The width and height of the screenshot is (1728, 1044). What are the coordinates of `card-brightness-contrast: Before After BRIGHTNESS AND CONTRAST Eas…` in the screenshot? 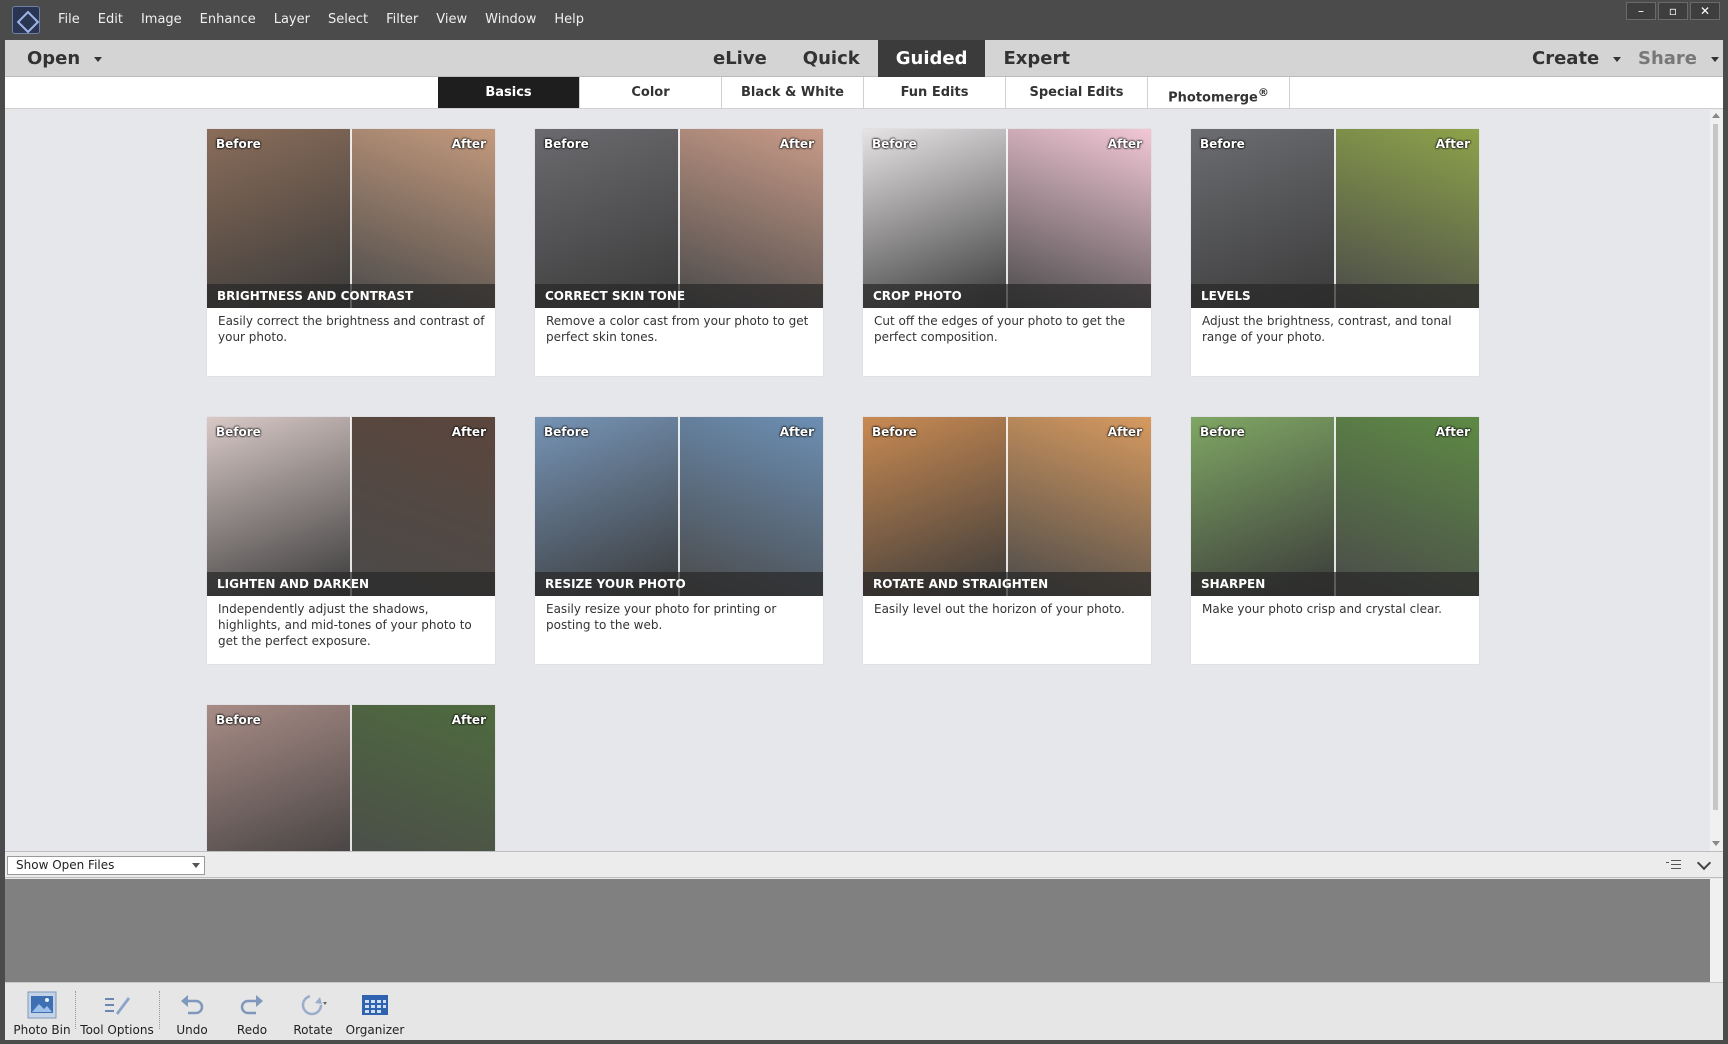 It's located at (351, 252).